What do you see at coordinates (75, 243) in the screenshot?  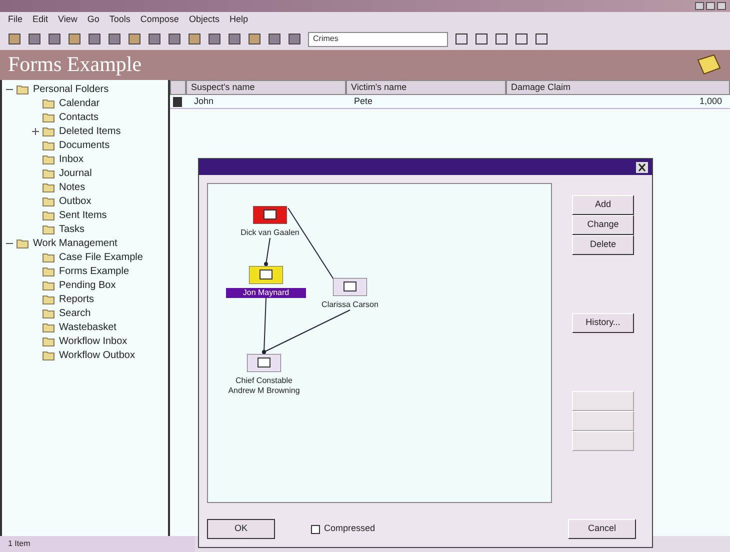 I see `folder-item: Work Management` at bounding box center [75, 243].